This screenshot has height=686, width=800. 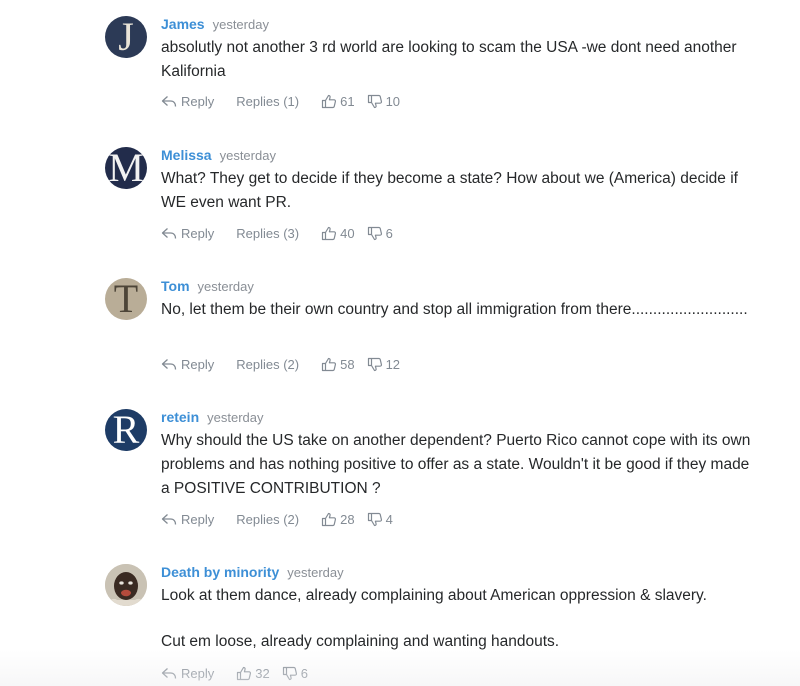 I want to click on avatar-letter: R, so click(x=126, y=430).